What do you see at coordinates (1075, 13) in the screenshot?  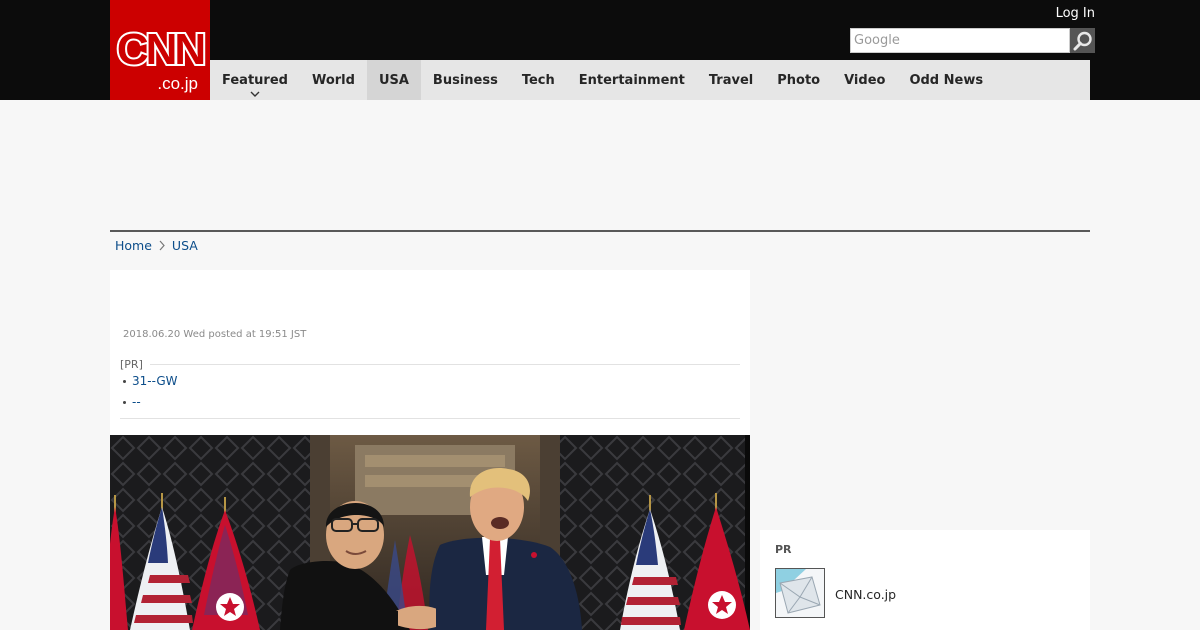 I see `login-link: Log In` at bounding box center [1075, 13].